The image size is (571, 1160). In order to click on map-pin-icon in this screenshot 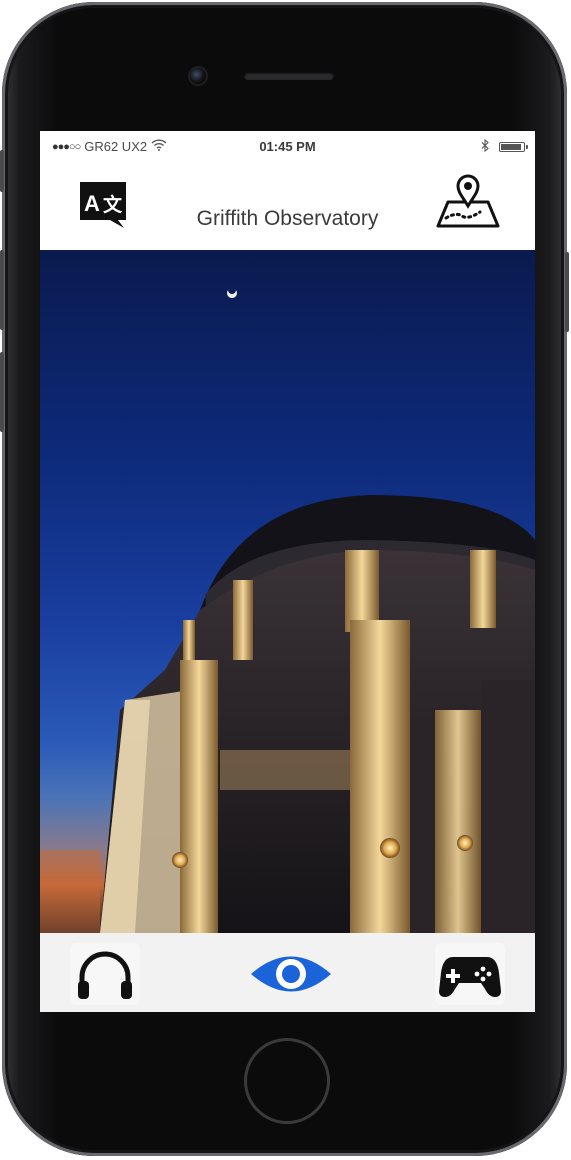, I will do `click(468, 201)`.